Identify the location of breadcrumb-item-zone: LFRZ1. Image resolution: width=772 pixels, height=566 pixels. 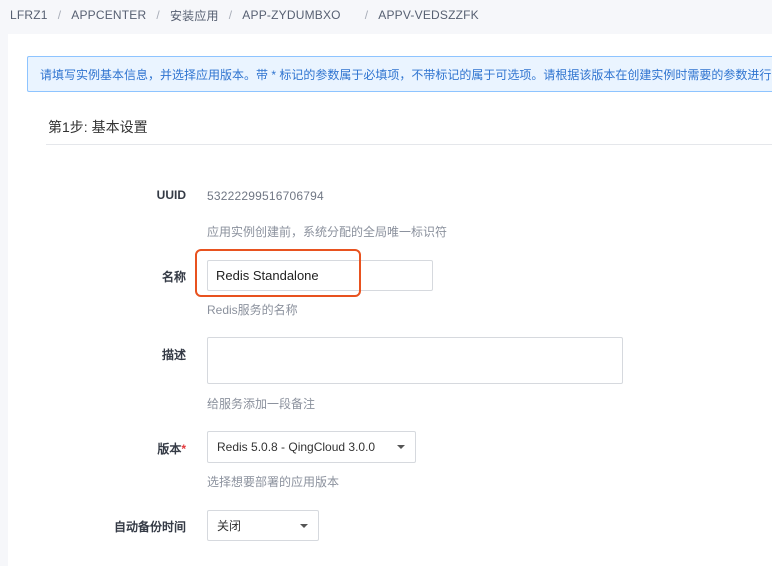
(29, 15).